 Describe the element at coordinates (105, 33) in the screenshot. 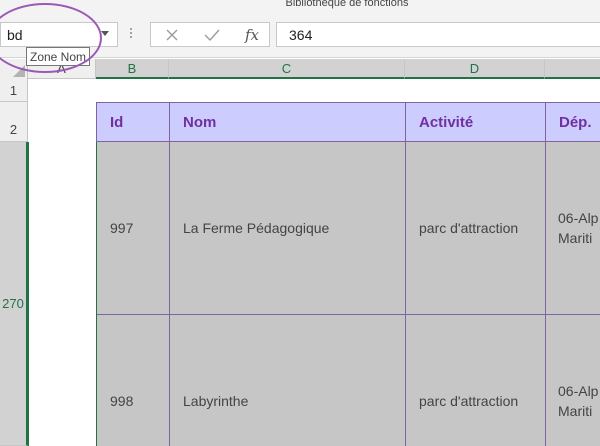

I see `chevron-down-icon` at that location.